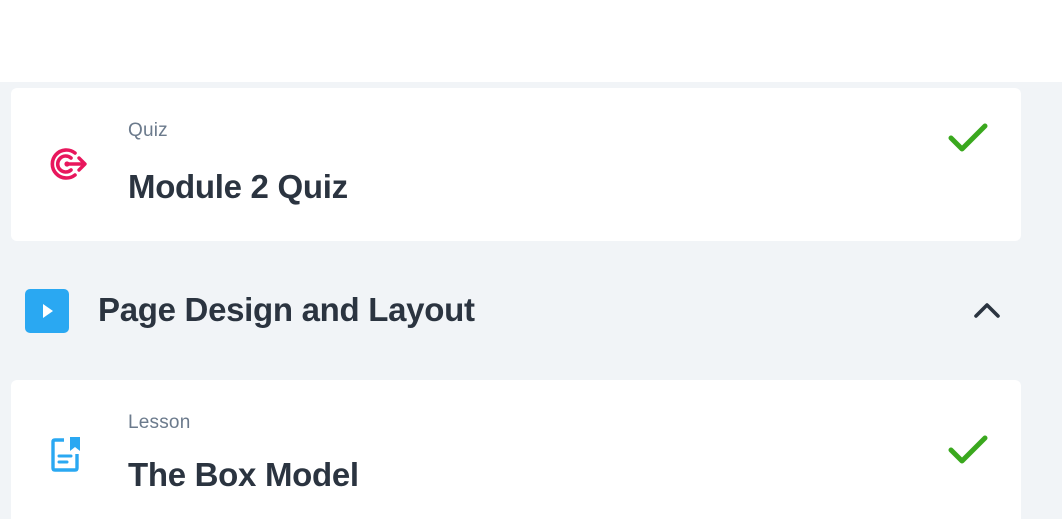 The width and height of the screenshot is (1062, 530). I want to click on item-title: Module 2 Quiz, so click(238, 186).